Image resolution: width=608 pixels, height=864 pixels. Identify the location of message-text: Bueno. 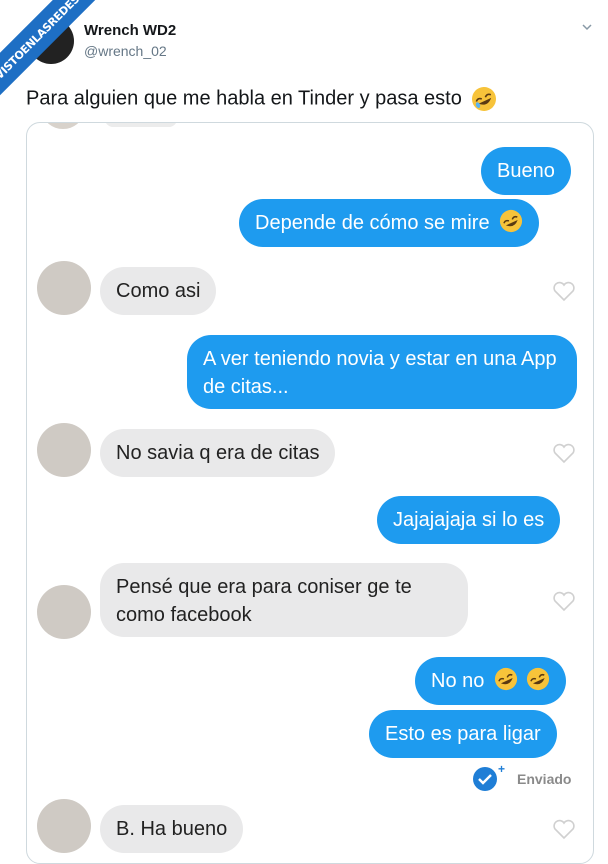
(526, 171).